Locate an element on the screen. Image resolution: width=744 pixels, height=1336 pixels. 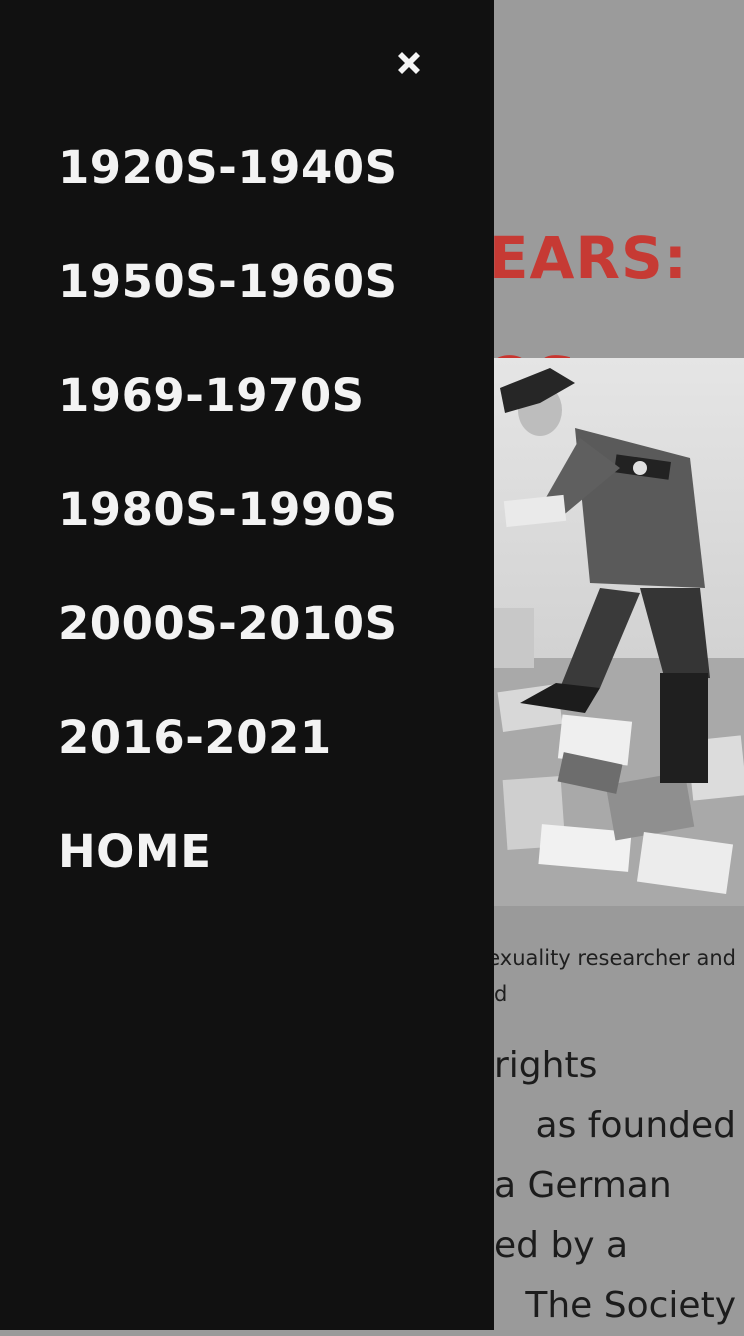
menu-item-2016-2021: 2016-2021 is located at coordinates (227, 765).